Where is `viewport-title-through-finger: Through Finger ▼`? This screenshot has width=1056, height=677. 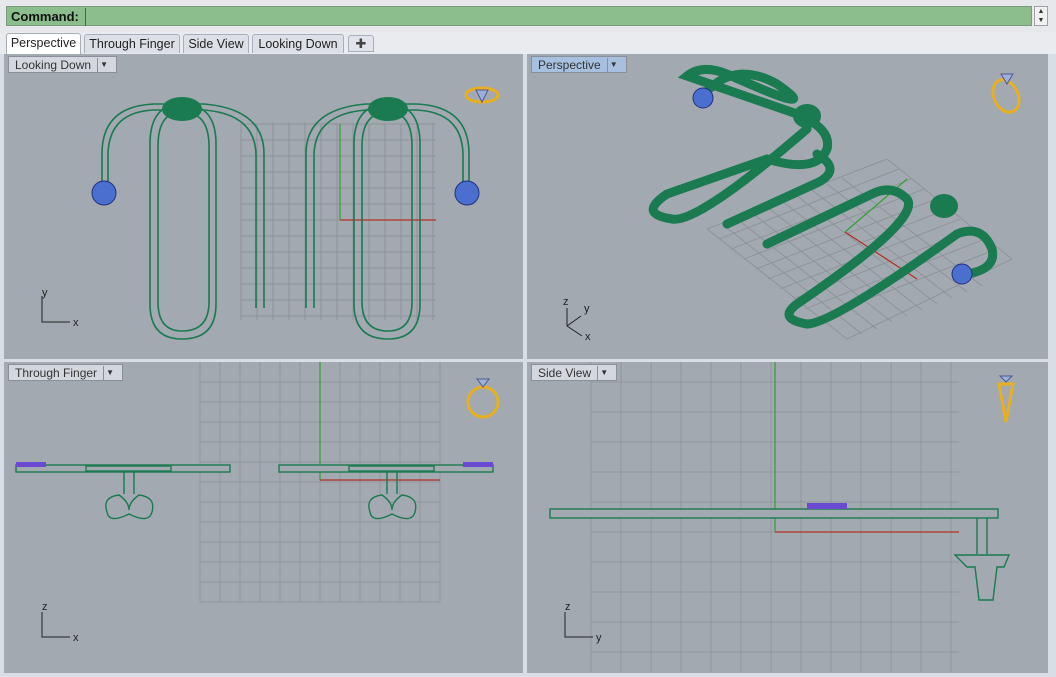
viewport-title-through-finger: Through Finger ▼ is located at coordinates (66, 372).